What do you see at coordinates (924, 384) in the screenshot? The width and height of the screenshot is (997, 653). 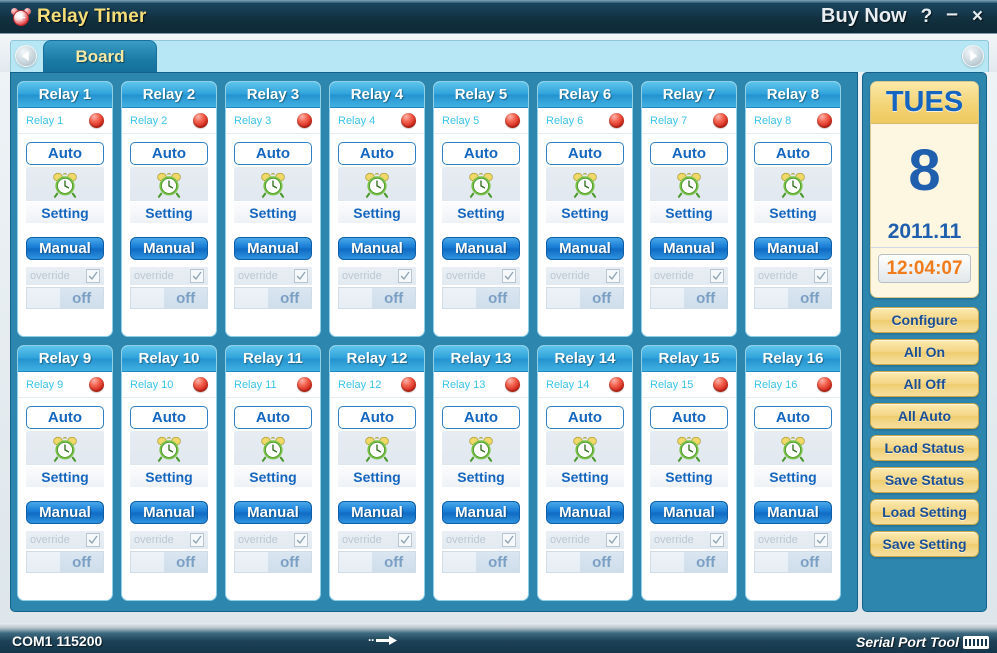 I see `sidebar-button-all-off: All Off` at bounding box center [924, 384].